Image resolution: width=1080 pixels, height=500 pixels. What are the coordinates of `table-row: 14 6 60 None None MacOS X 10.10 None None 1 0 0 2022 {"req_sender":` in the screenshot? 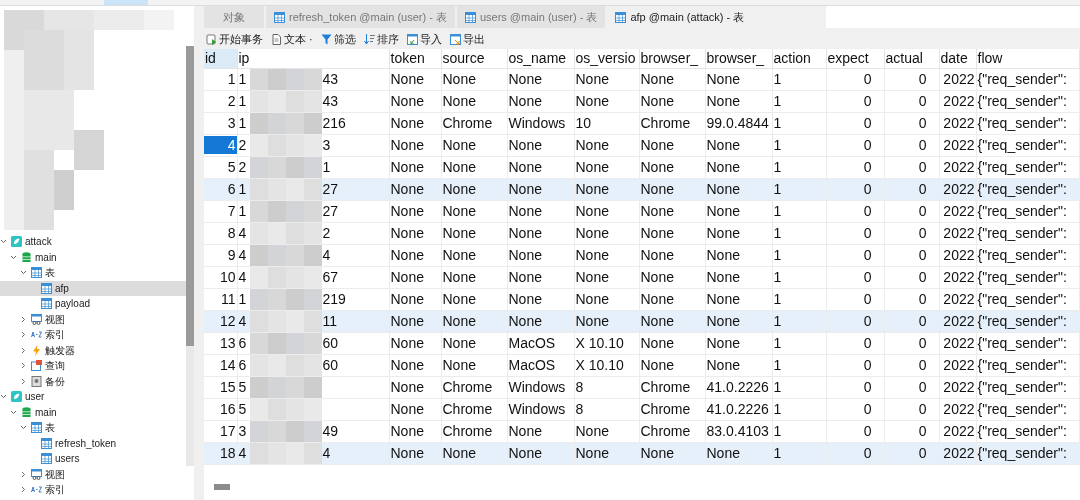 It's located at (641, 365).